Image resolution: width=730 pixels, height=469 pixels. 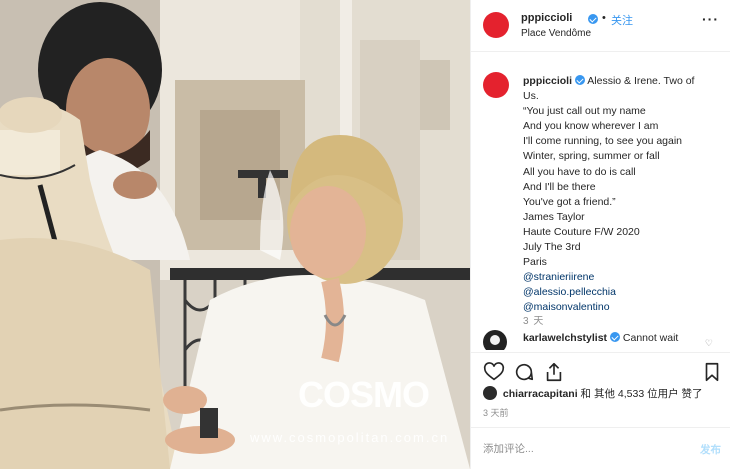 I want to click on caption-line: “You just call out my name, so click(x=584, y=111).